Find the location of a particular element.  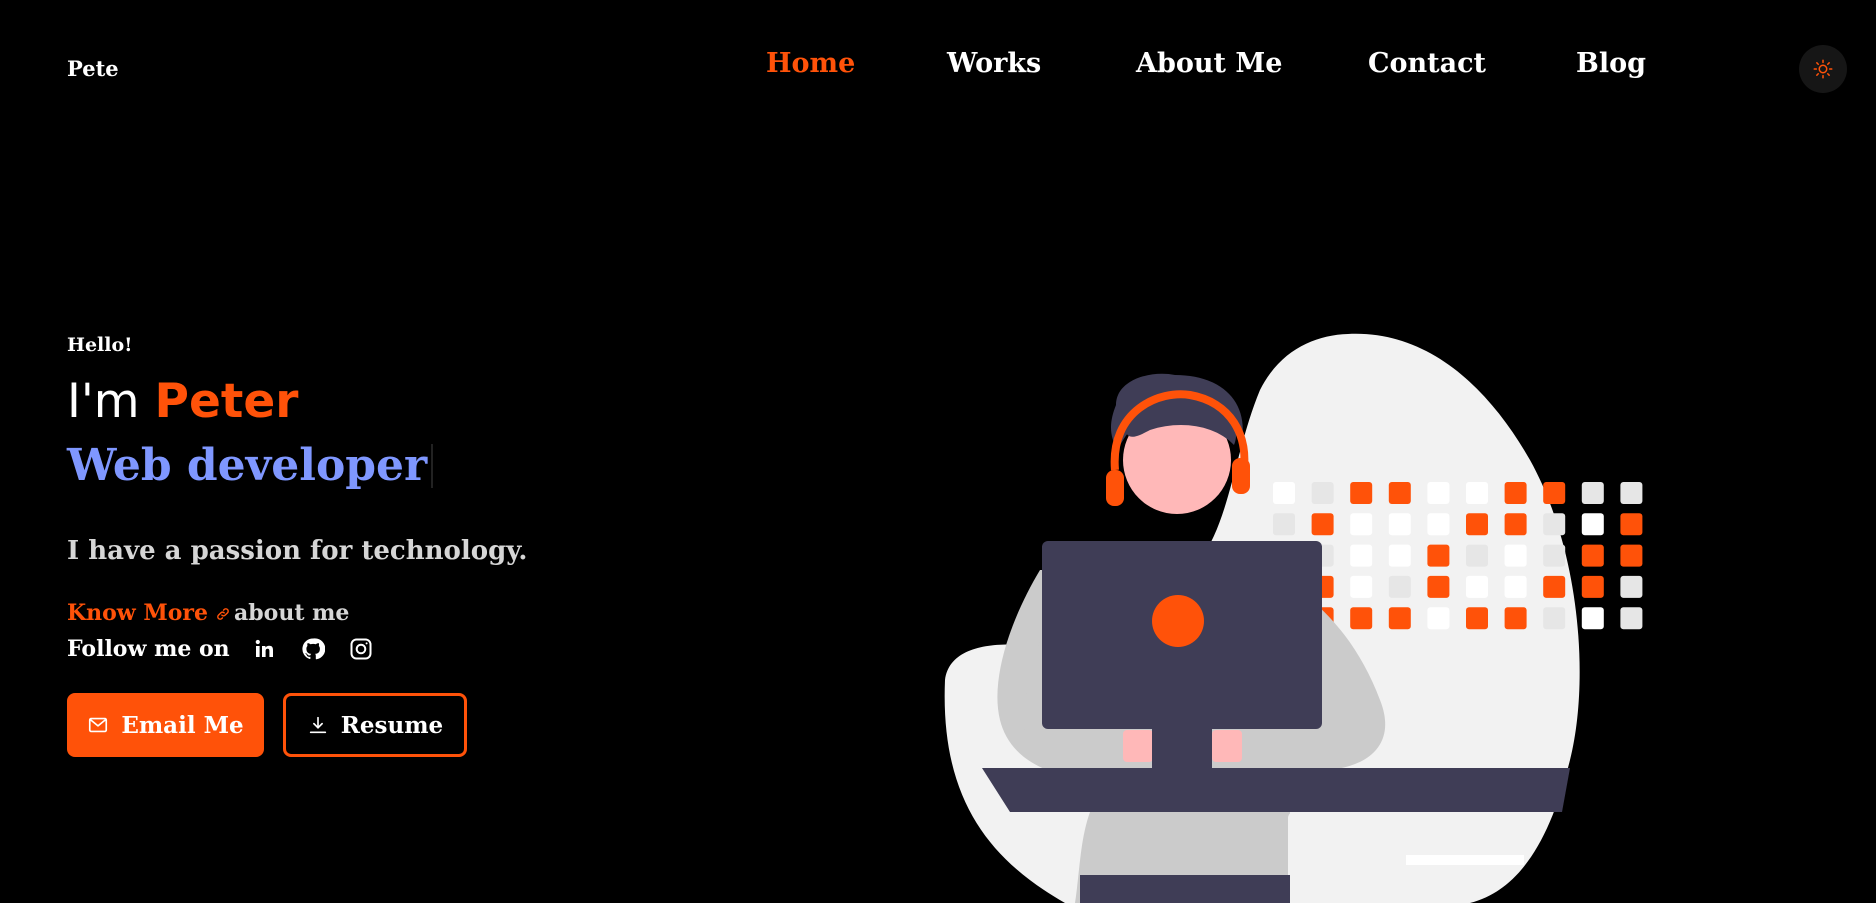

email-me-button: Email Me is located at coordinates (165, 725).